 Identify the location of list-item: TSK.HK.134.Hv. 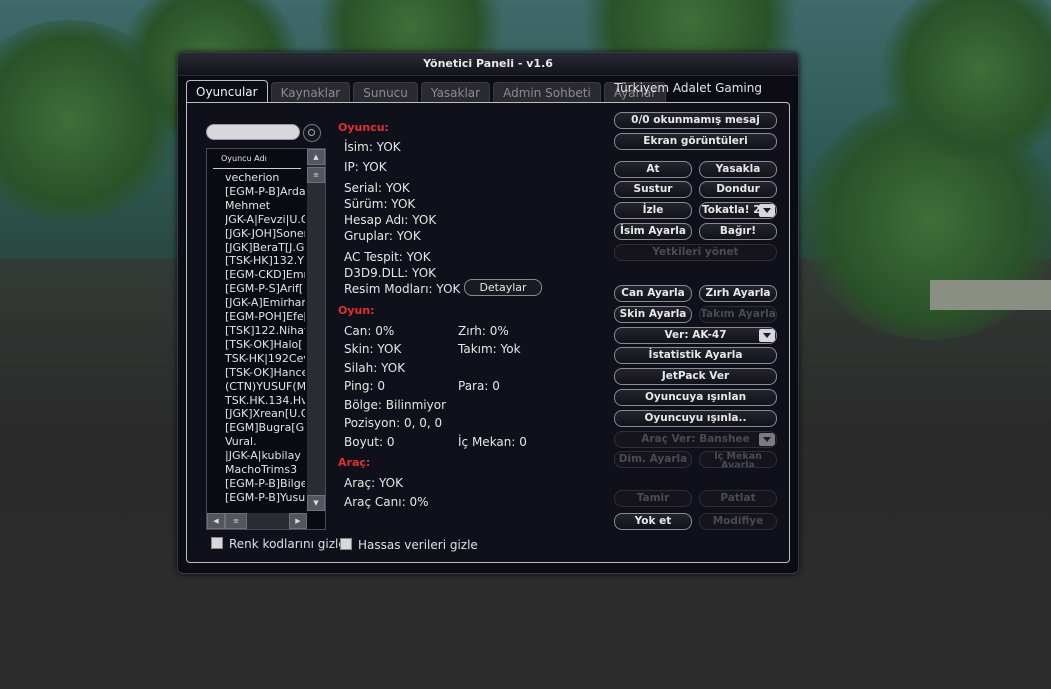
(265, 401).